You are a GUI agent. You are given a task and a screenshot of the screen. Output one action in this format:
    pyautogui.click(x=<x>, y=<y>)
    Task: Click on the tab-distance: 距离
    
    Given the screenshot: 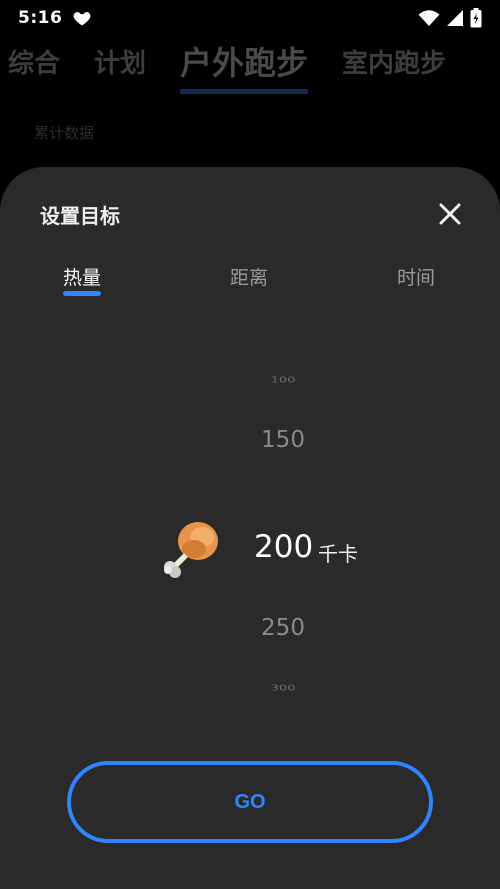 What is the action you would take?
    pyautogui.click(x=249, y=276)
    